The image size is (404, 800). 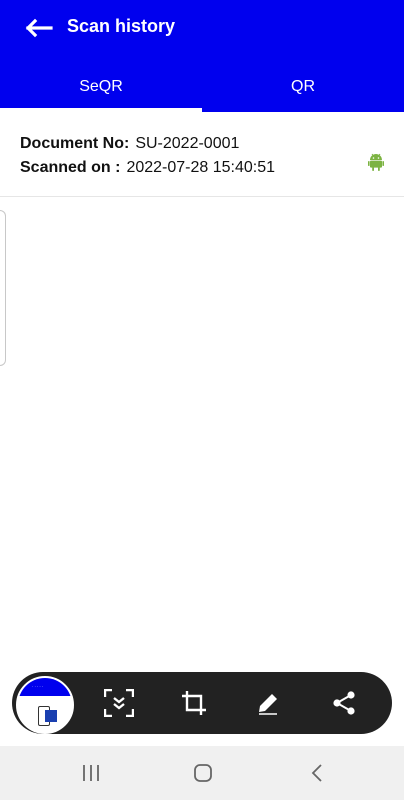 I want to click on scanned-label: Scanned on :, so click(x=70, y=167).